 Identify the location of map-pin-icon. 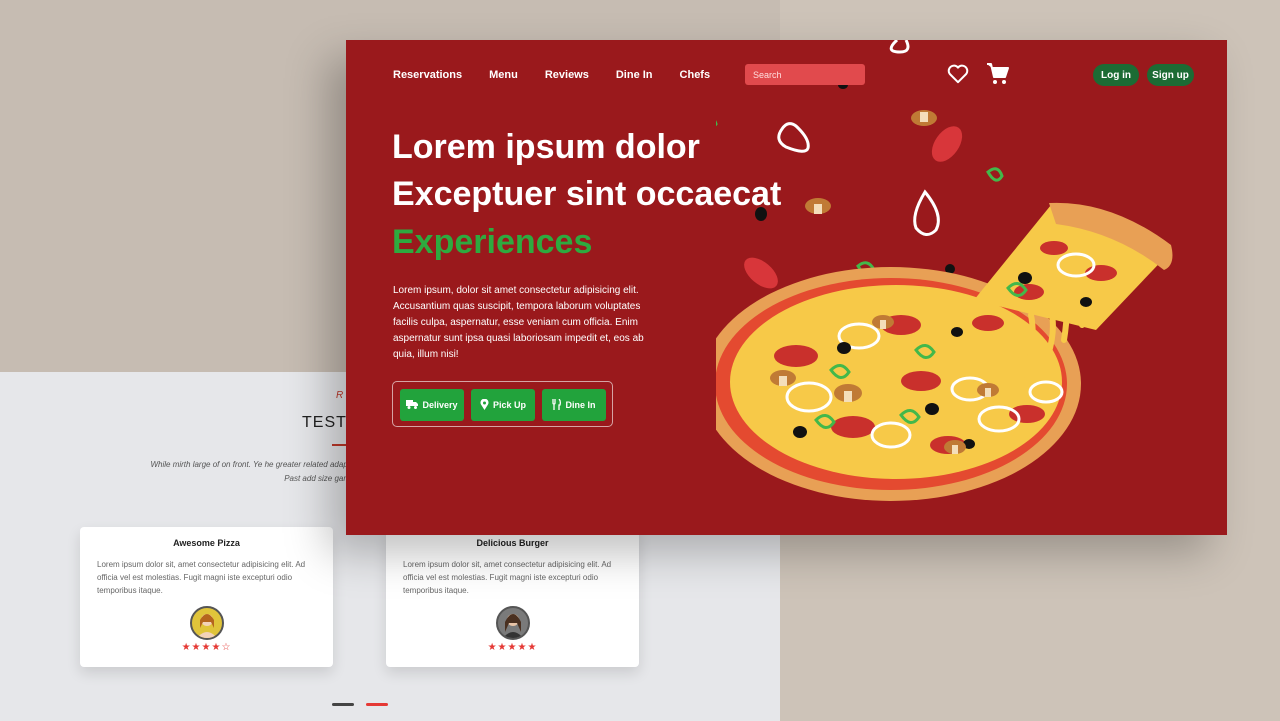
(484, 405).